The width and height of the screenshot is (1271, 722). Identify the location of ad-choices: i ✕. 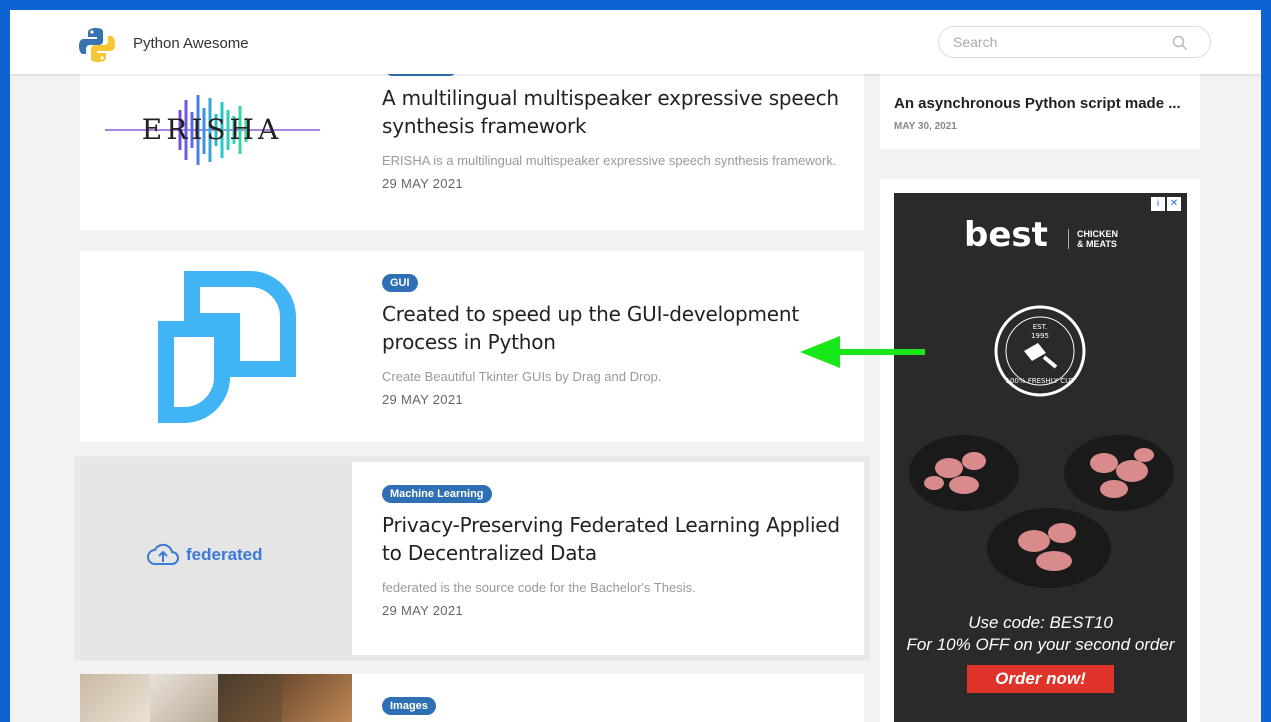
(1166, 204).